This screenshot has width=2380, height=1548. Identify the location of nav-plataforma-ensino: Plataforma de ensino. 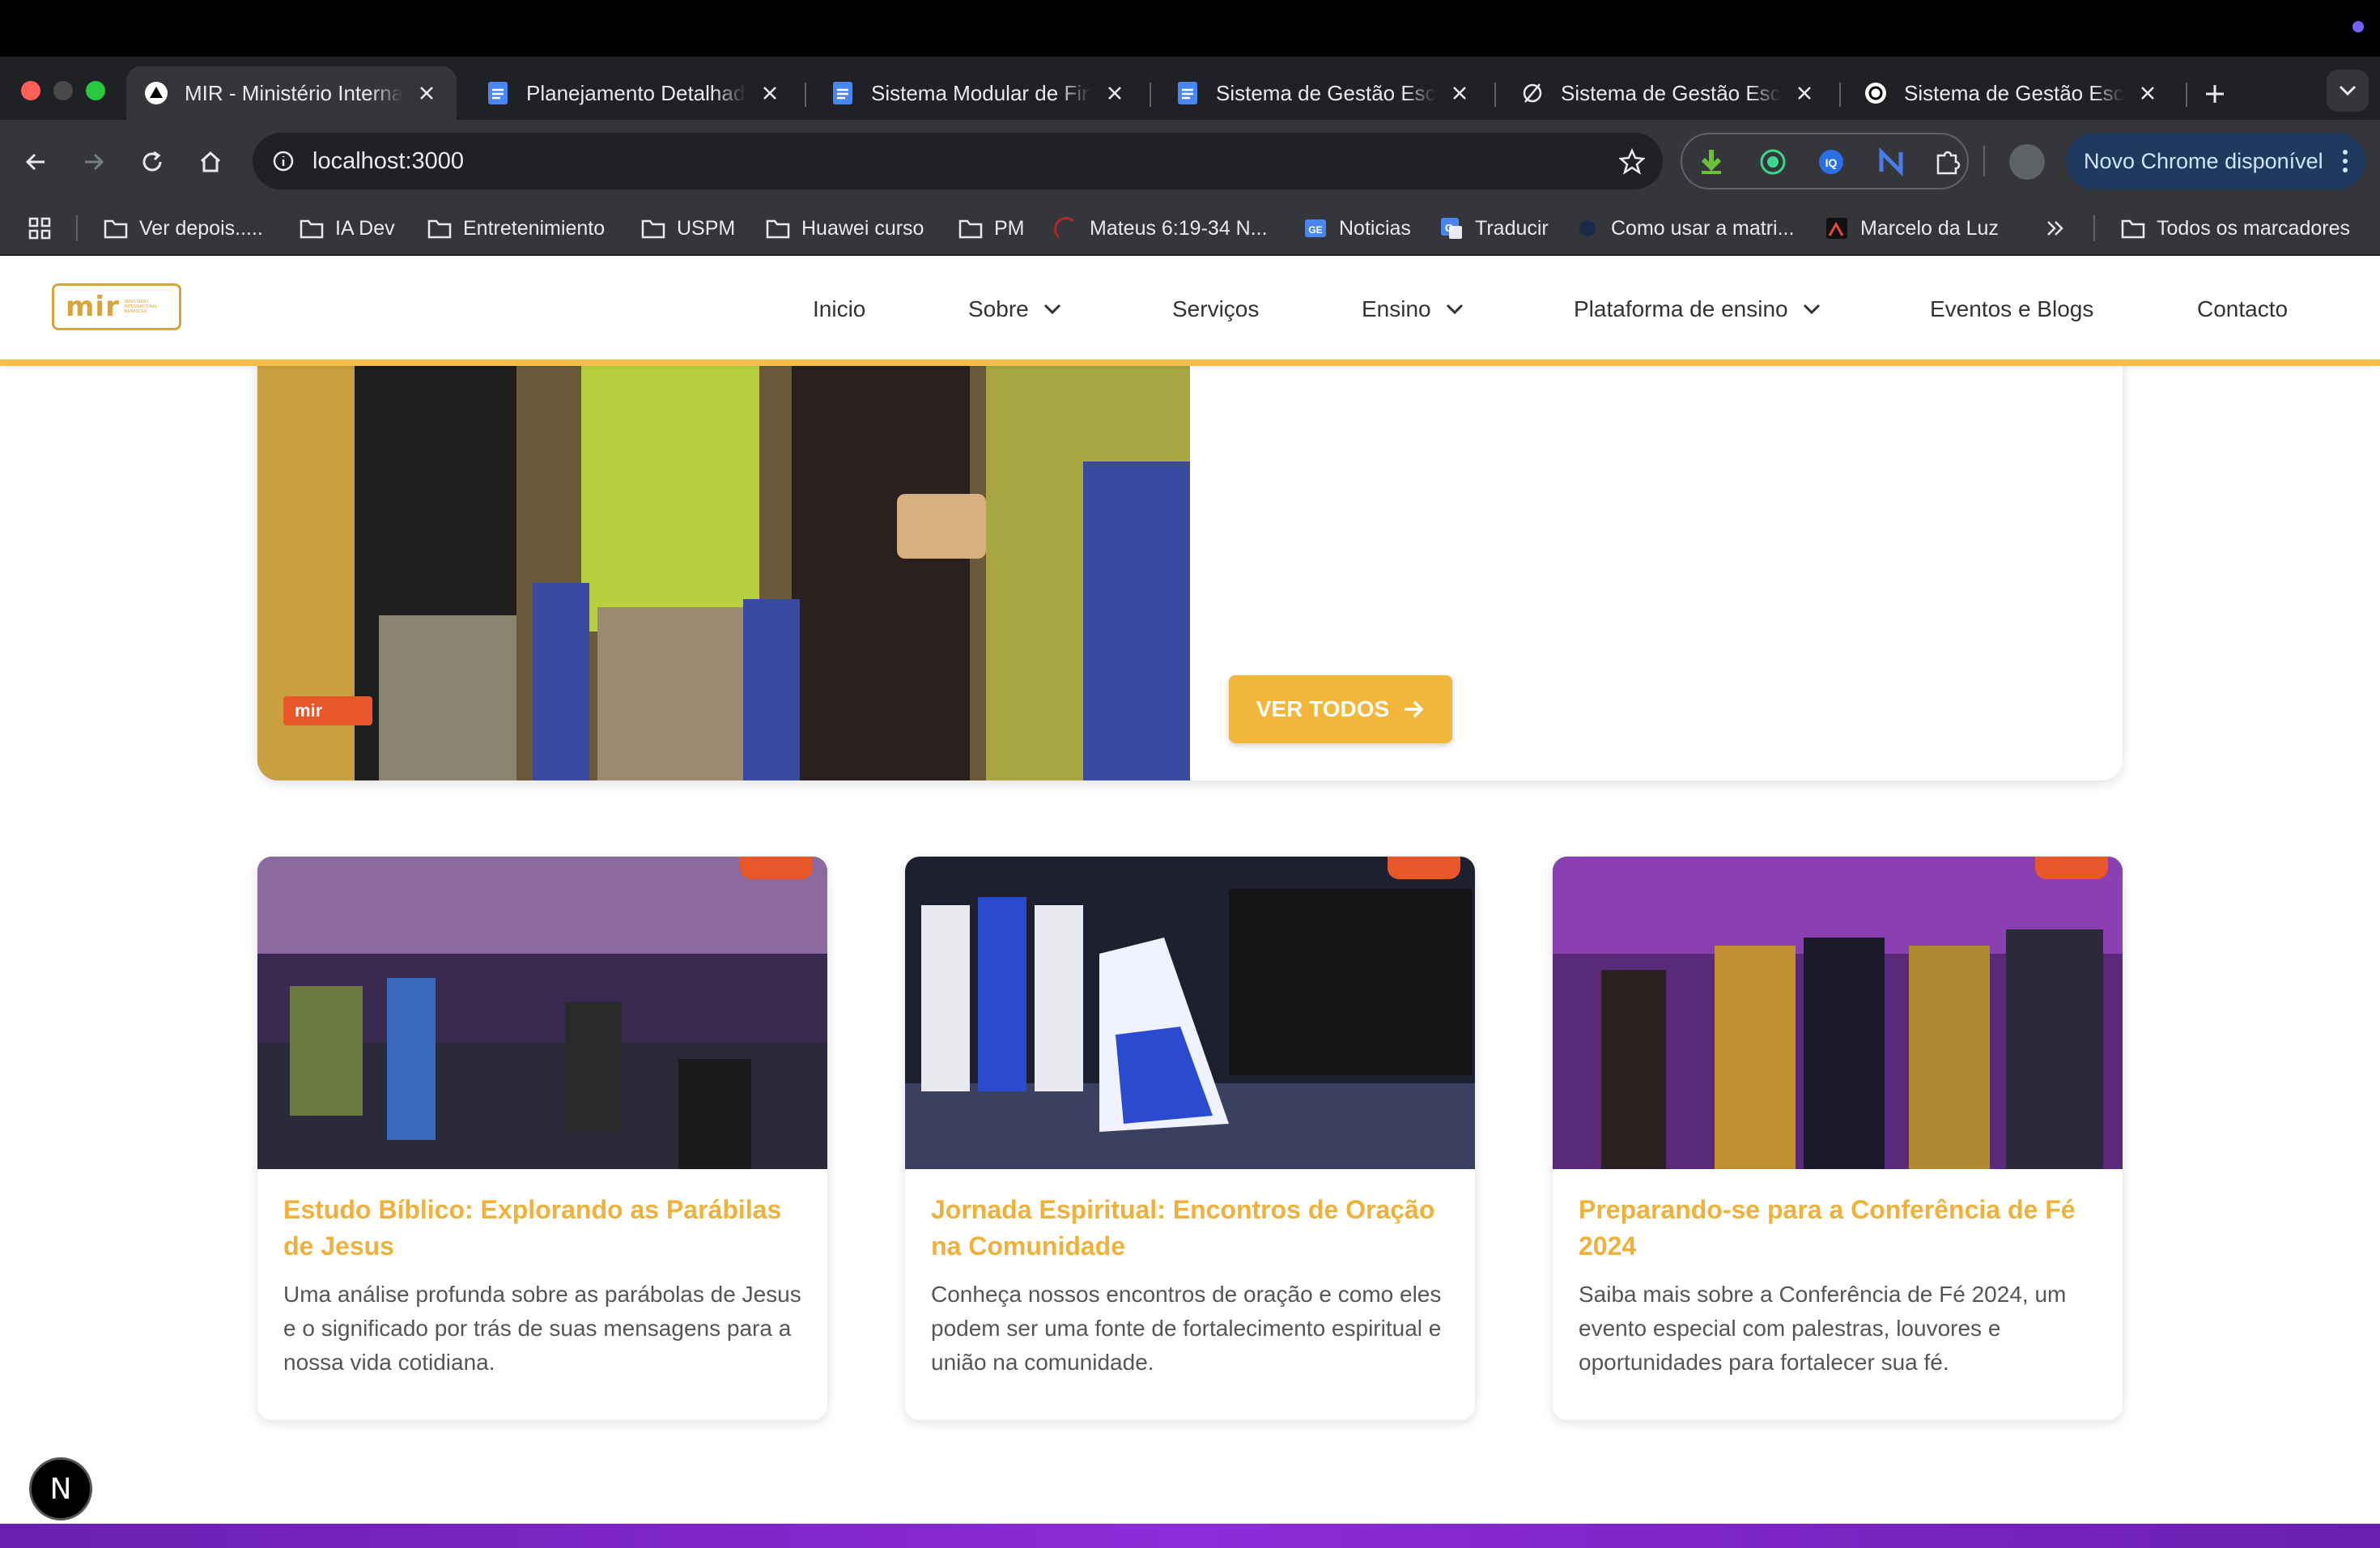
(1697, 309).